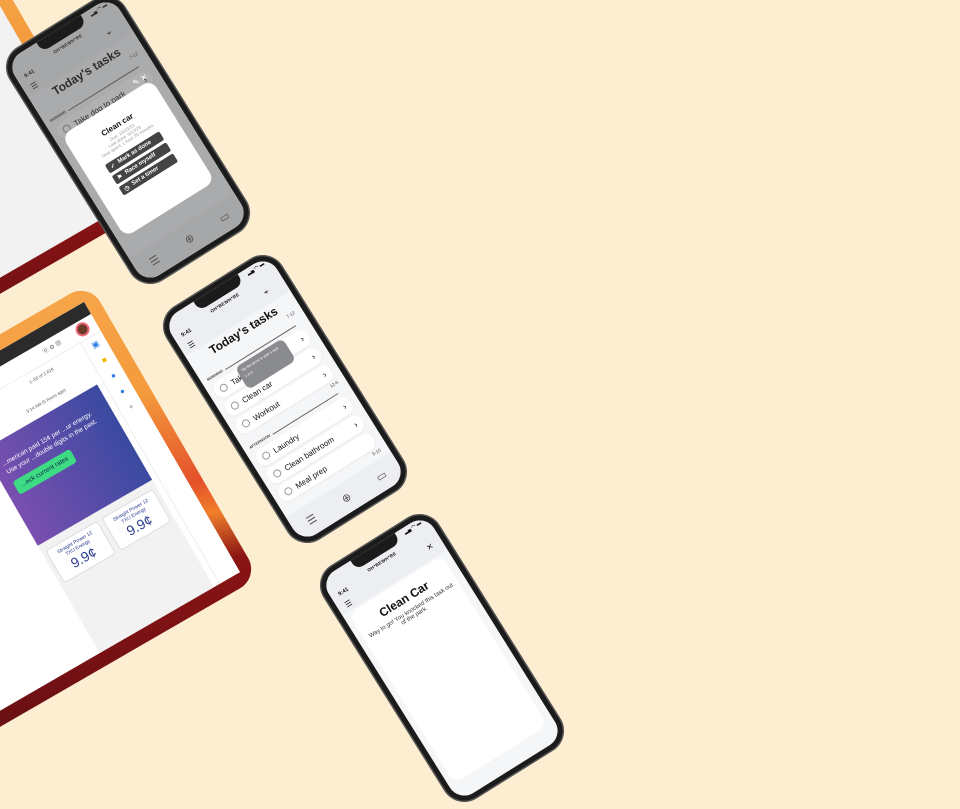 The height and width of the screenshot is (809, 960). I want to click on range-label: 7-12, so click(290, 315).